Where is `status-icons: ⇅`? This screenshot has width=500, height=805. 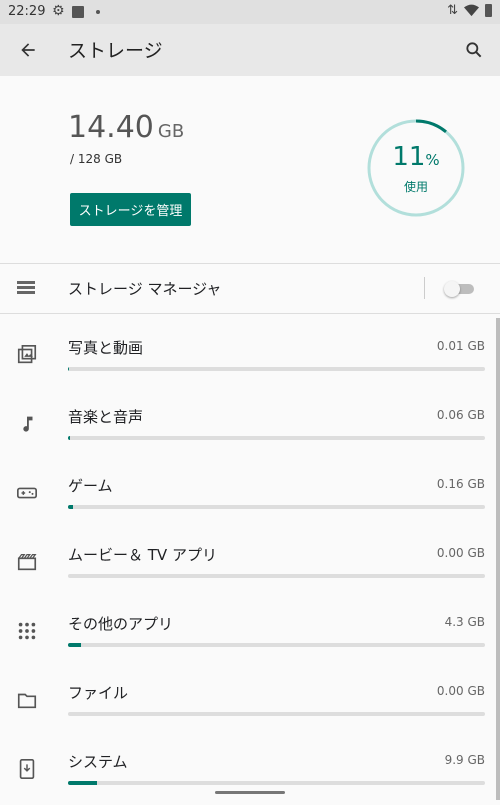
status-icons: ⇅ is located at coordinates (469, 10).